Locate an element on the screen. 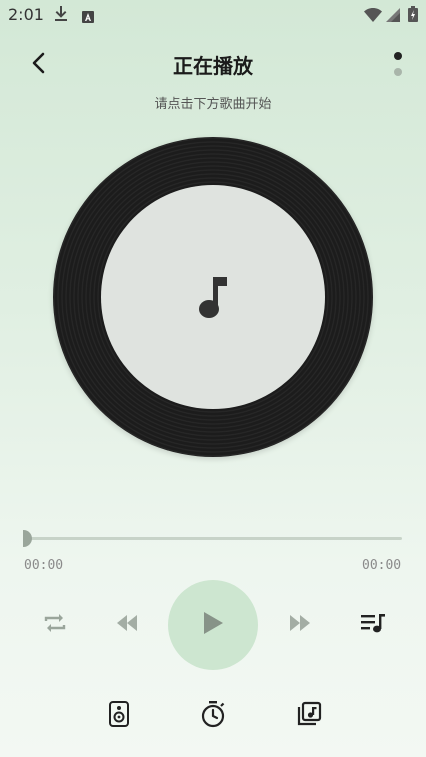  chevron-left-icon is located at coordinates (39, 65).